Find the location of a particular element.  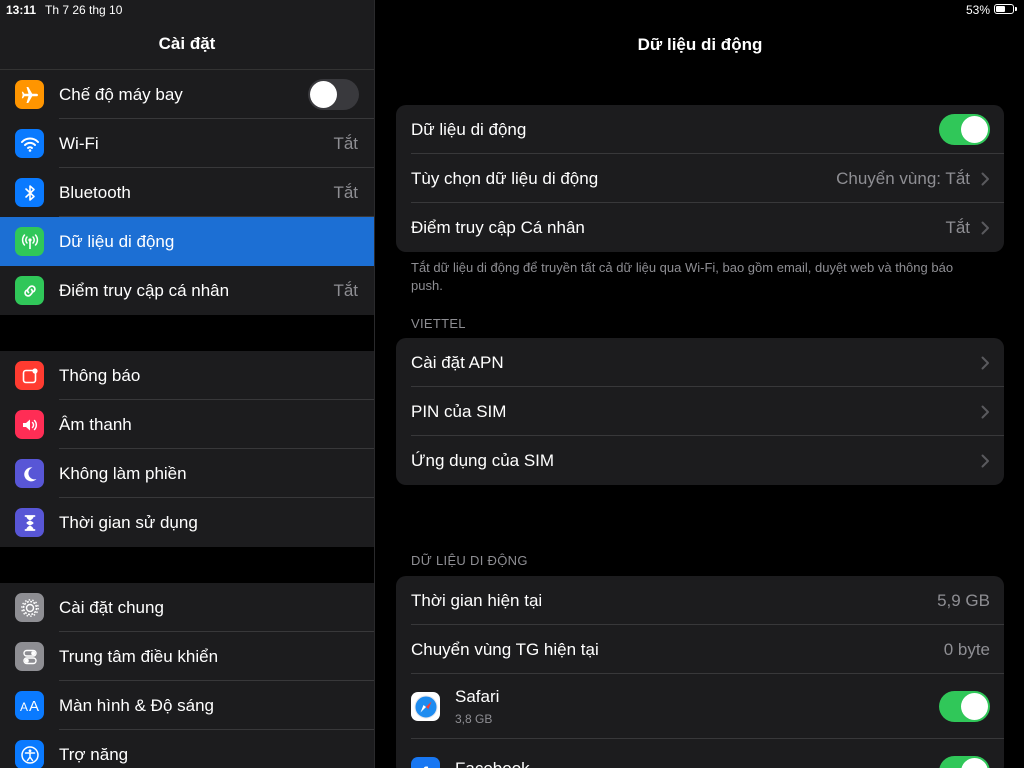

sidebar-item-label: Không làm phiền is located at coordinates (123, 473).